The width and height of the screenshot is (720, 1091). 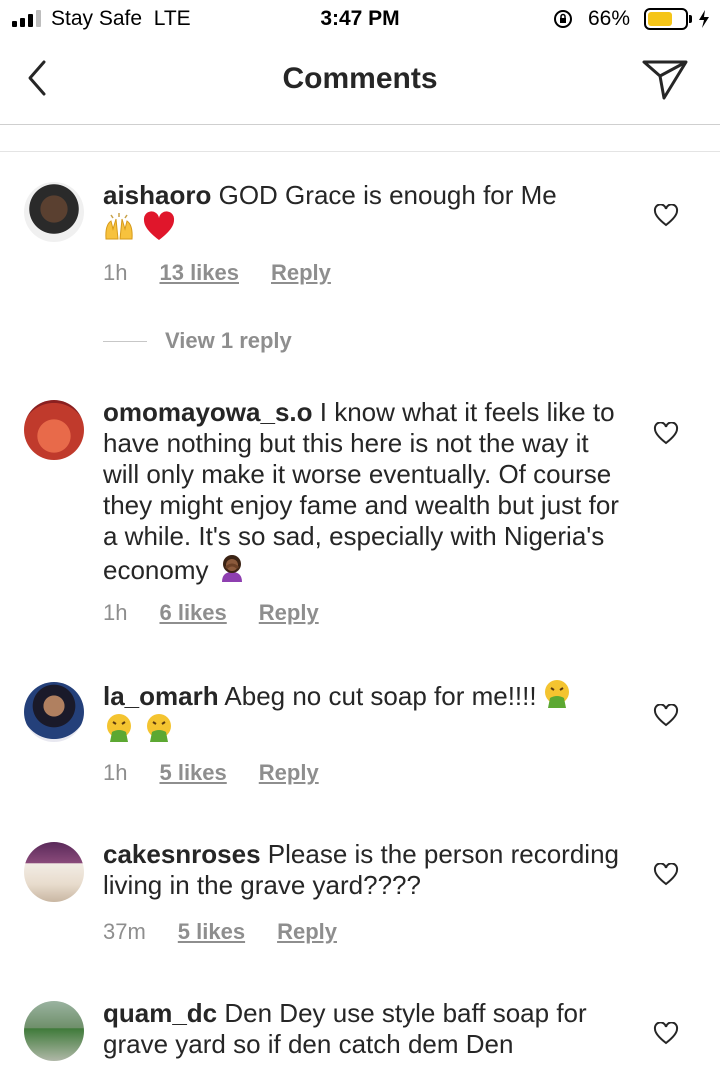 I want to click on view-replies-button: View 1 reply, so click(x=197, y=341).